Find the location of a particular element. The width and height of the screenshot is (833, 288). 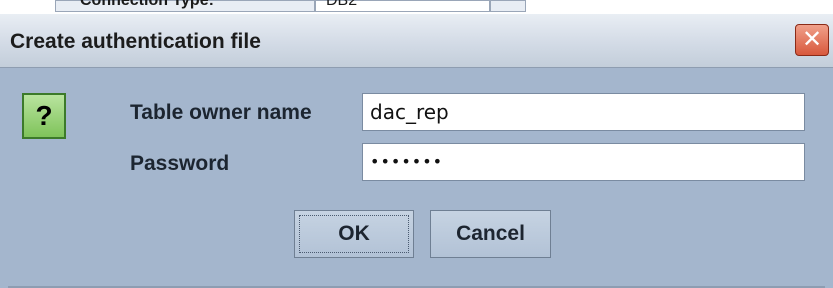

table-owner-input: dac_rep is located at coordinates (583, 112).